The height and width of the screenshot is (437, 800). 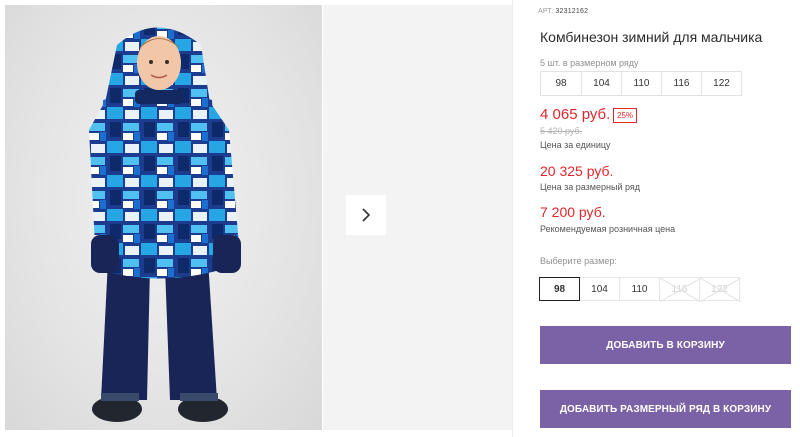 I want to click on size-option-116: 116, so click(x=680, y=289).